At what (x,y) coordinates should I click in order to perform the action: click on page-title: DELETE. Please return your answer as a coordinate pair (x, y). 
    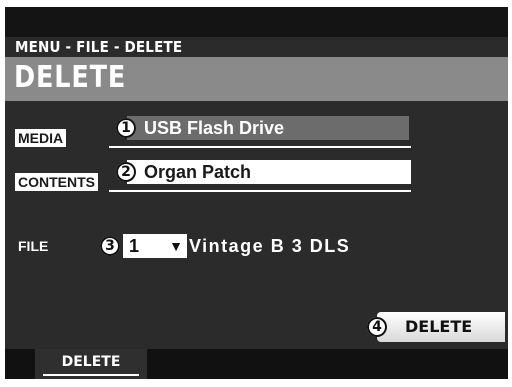
    Looking at the image, I should click on (70, 77).